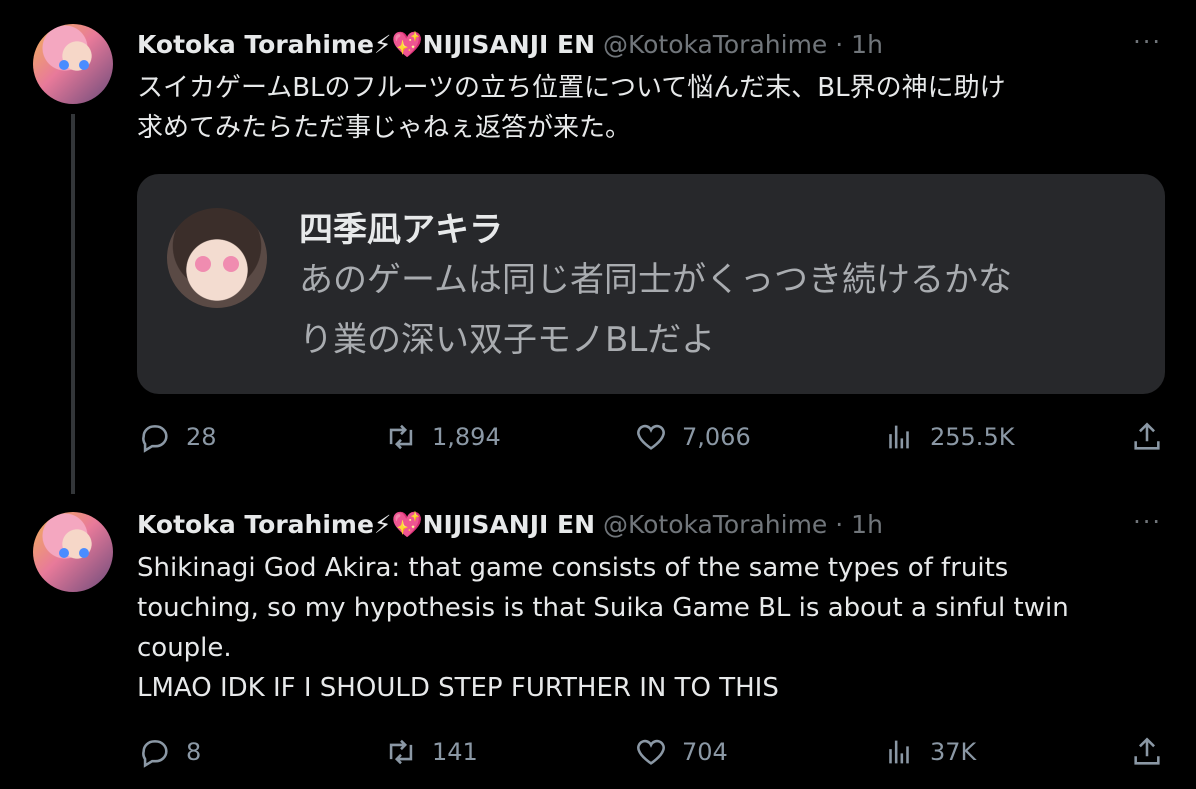 The height and width of the screenshot is (789, 1196). What do you see at coordinates (455, 752) in the screenshot?
I see `retweet-count: 141` at bounding box center [455, 752].